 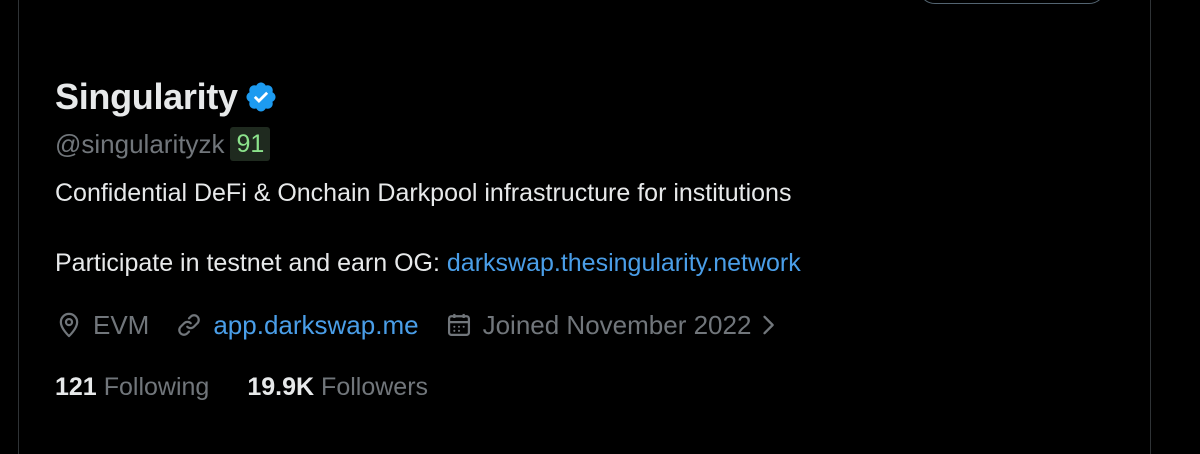 What do you see at coordinates (595, 97) in the screenshot?
I see `name-row: Singularity` at bounding box center [595, 97].